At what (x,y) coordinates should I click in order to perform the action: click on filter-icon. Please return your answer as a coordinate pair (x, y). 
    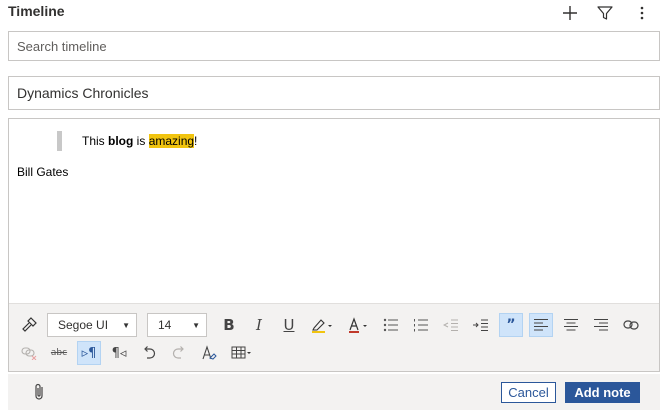
    Looking at the image, I should click on (605, 13).